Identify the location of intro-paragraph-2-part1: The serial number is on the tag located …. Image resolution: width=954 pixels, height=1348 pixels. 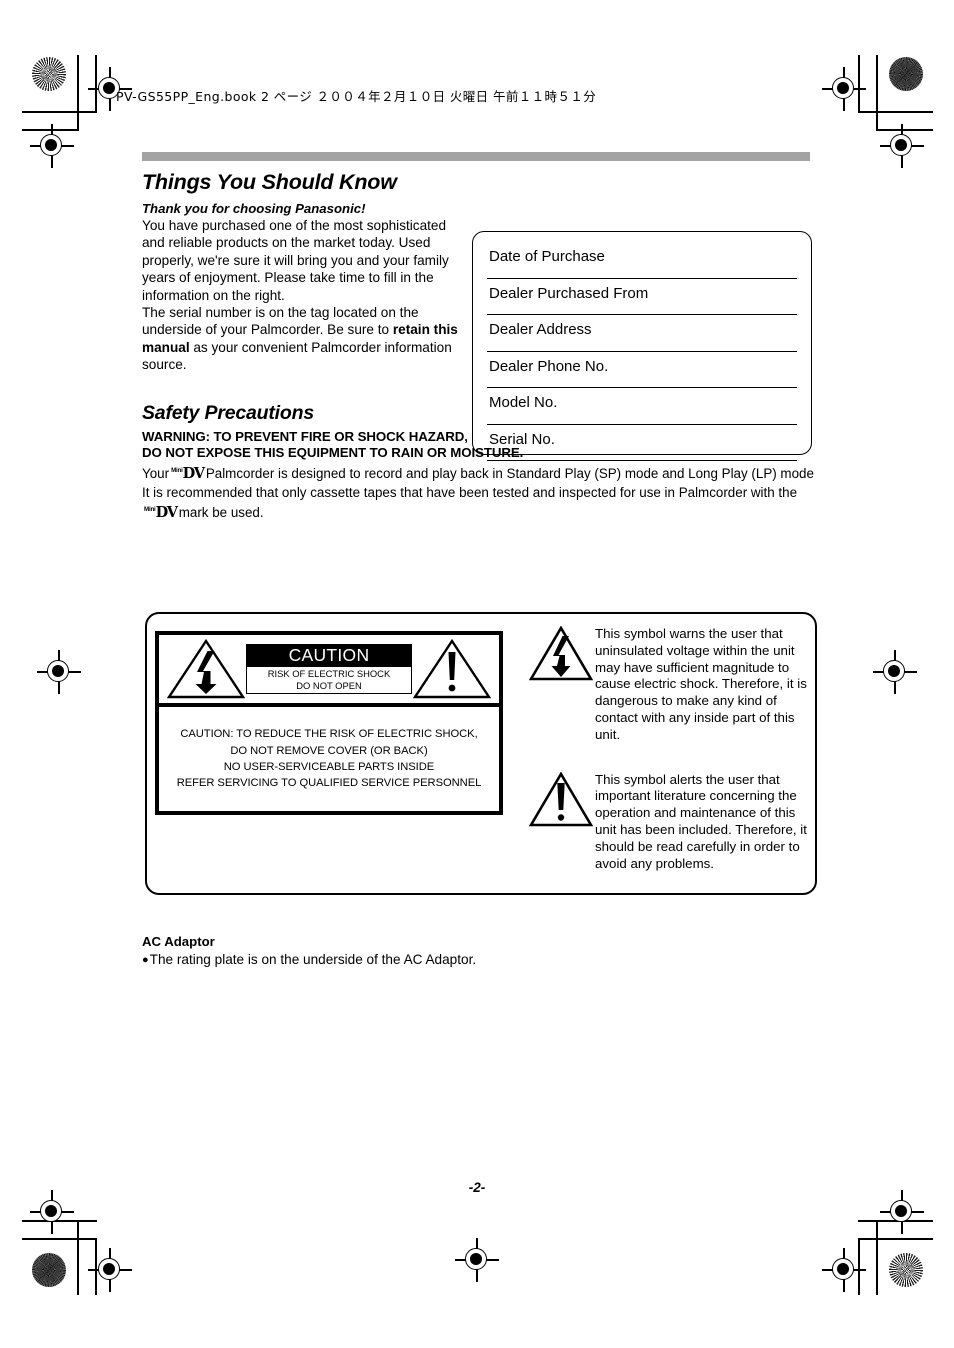
(280, 321).